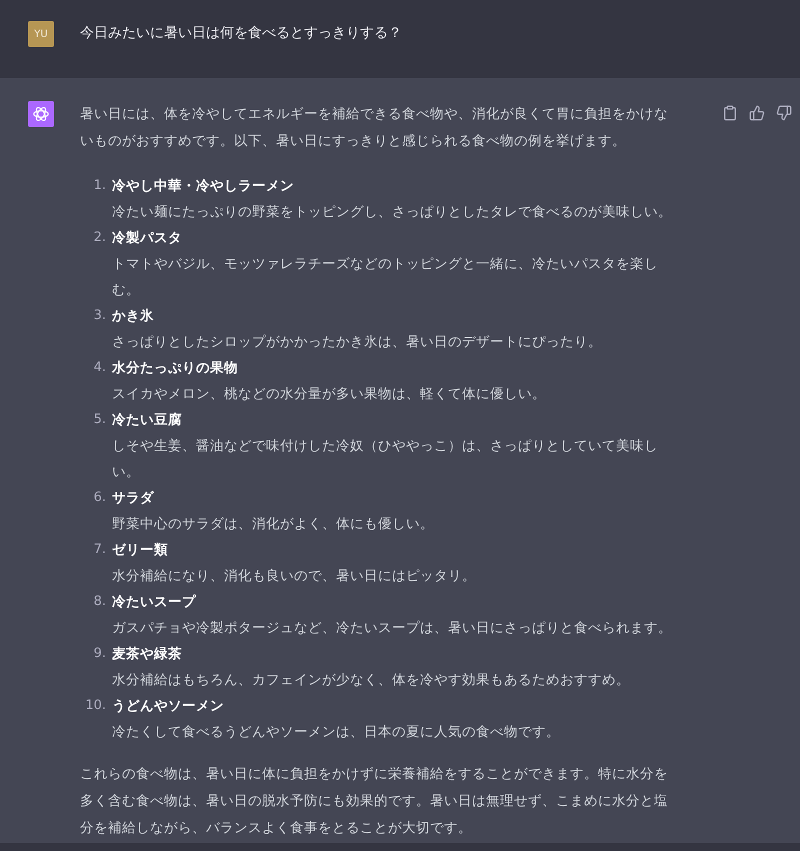 The image size is (800, 851). Describe the element at coordinates (336, 732) in the screenshot. I see `item-description: 冷たくして食べるうどんやソーメンは、日本の夏に人気の食べ物です。` at that location.